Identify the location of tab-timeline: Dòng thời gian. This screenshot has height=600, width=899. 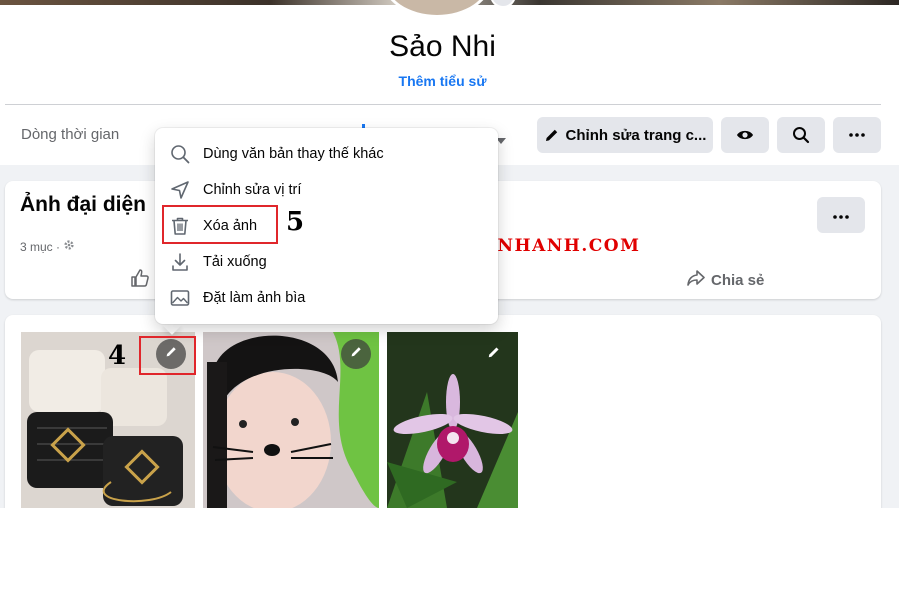
(70, 134).